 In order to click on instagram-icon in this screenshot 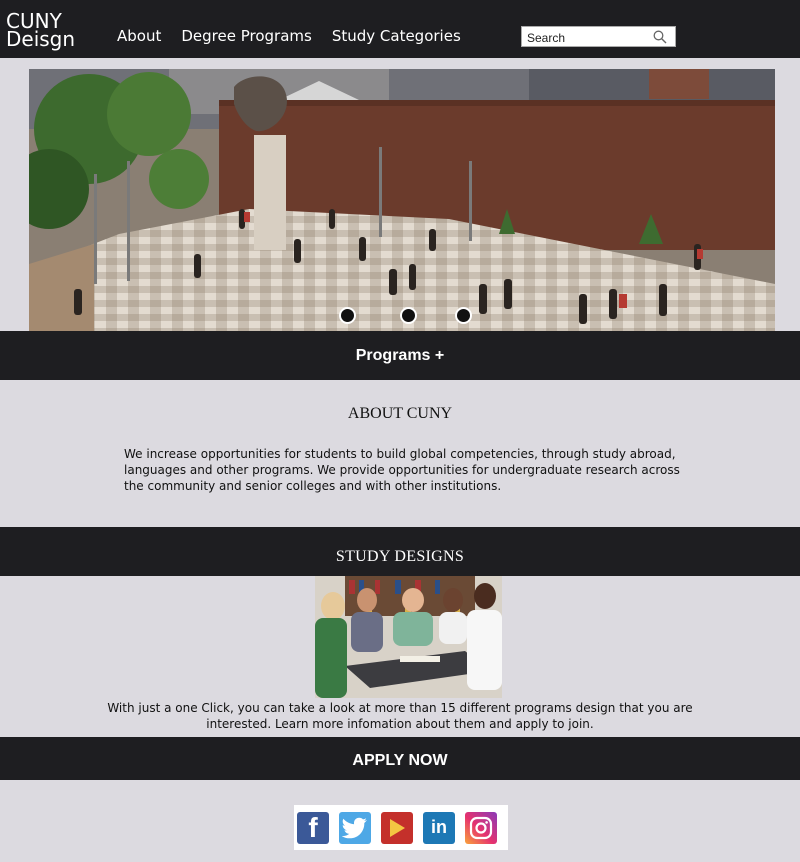, I will do `click(481, 827)`.